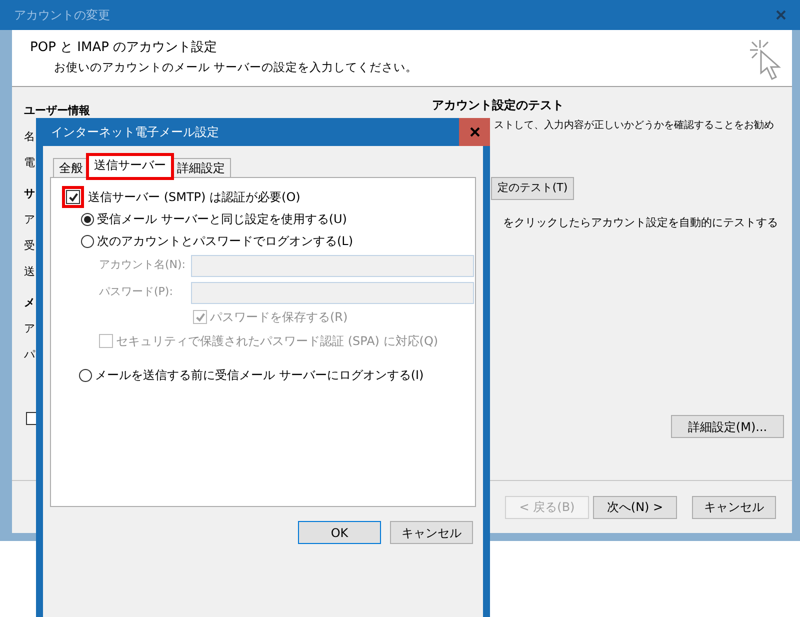  Describe the element at coordinates (236, 67) in the screenshot. I see `header-subtitle: お使いのアカウントのメール サーバーの設定を入力してください。` at that location.